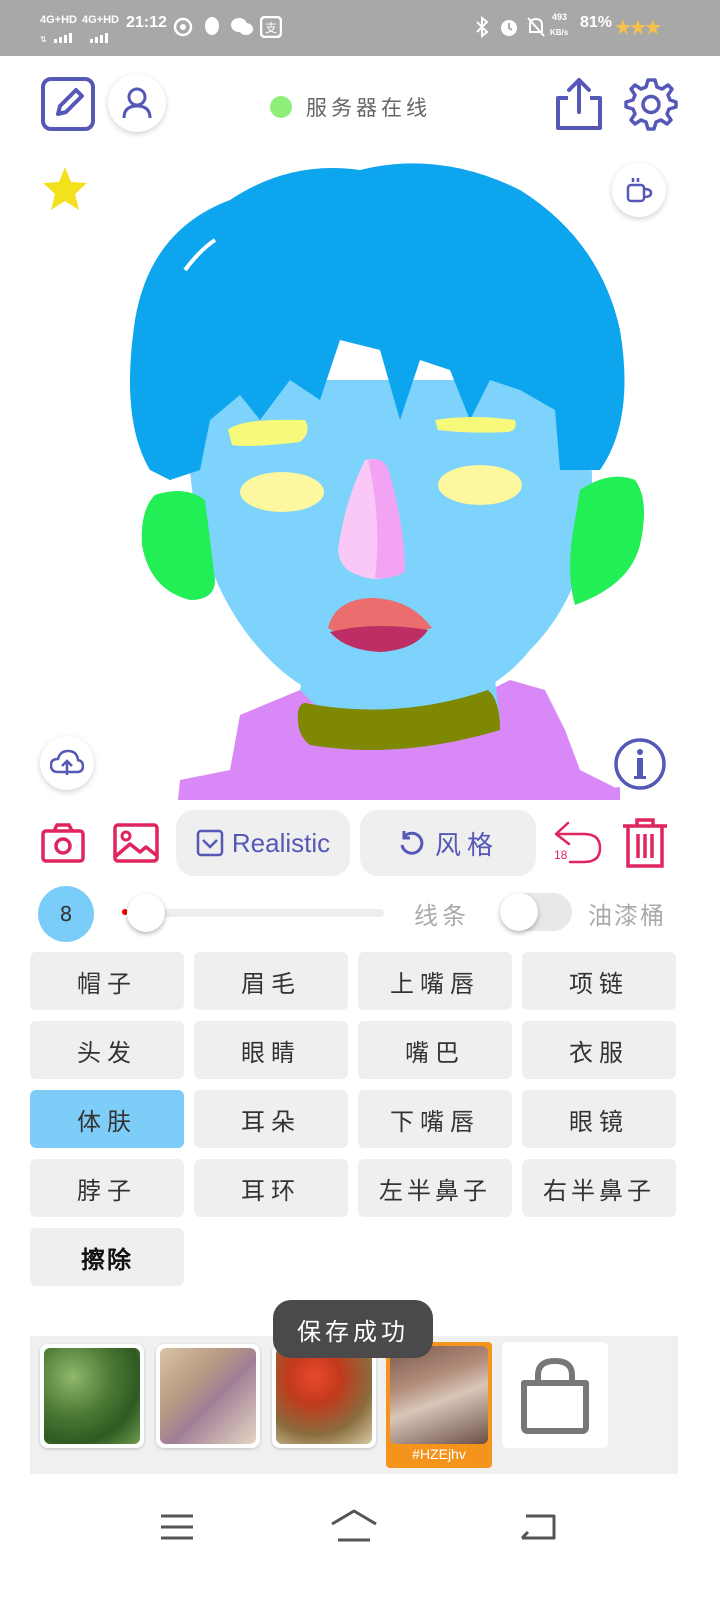  What do you see at coordinates (256, 913) in the screenshot?
I see `brush-size-slider-track` at bounding box center [256, 913].